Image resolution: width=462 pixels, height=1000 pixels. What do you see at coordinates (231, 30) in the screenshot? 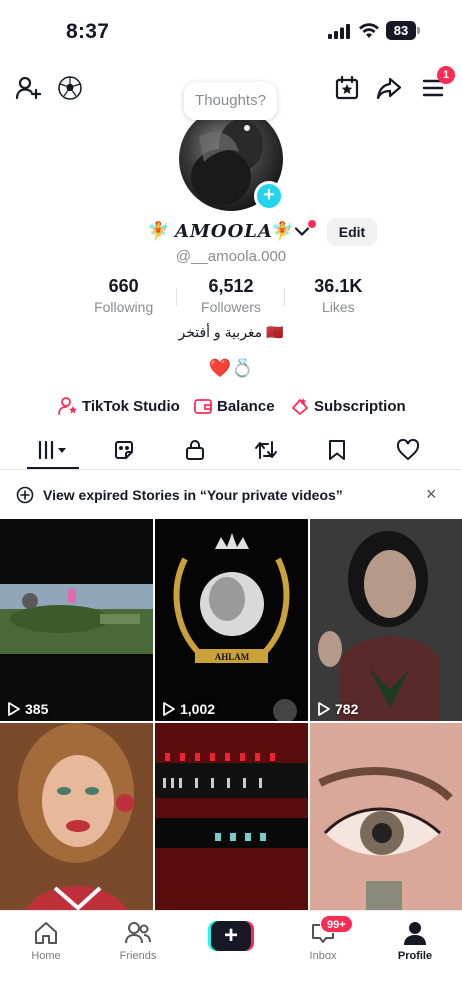
I see `status-bar: 8:37 83` at bounding box center [231, 30].